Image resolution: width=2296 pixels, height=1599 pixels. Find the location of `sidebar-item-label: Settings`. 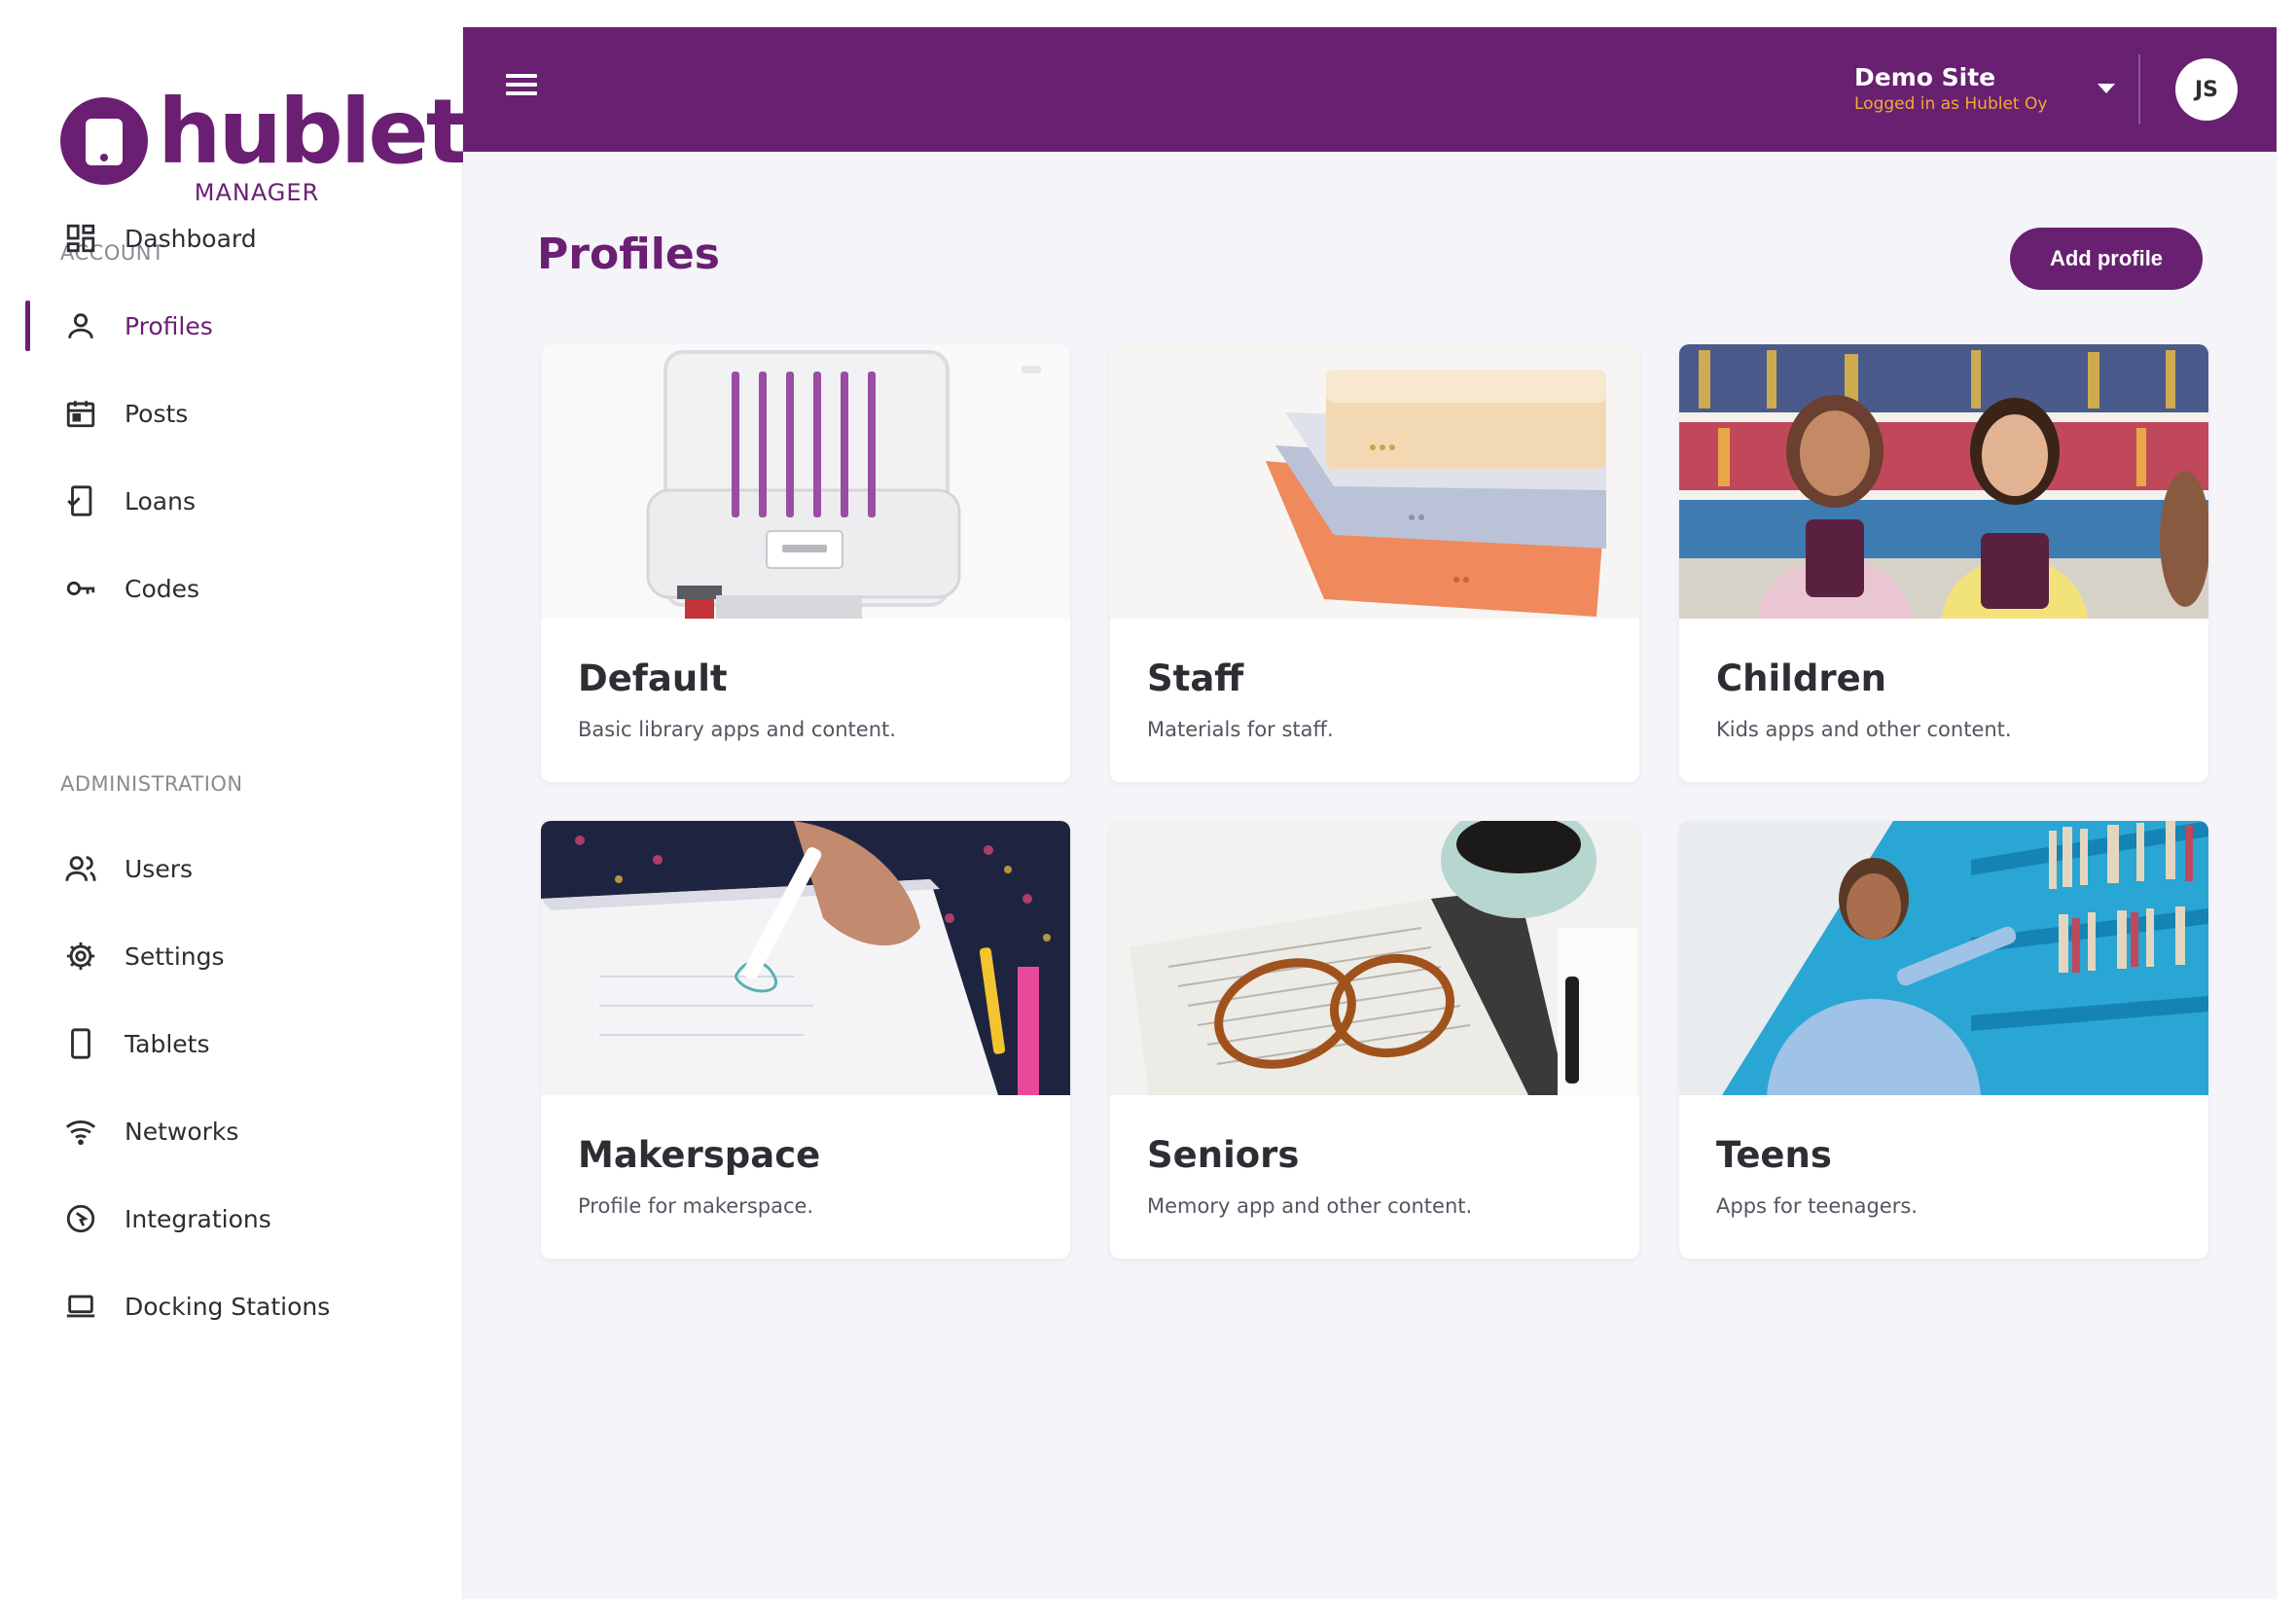

sidebar-item-label: Settings is located at coordinates (175, 956).